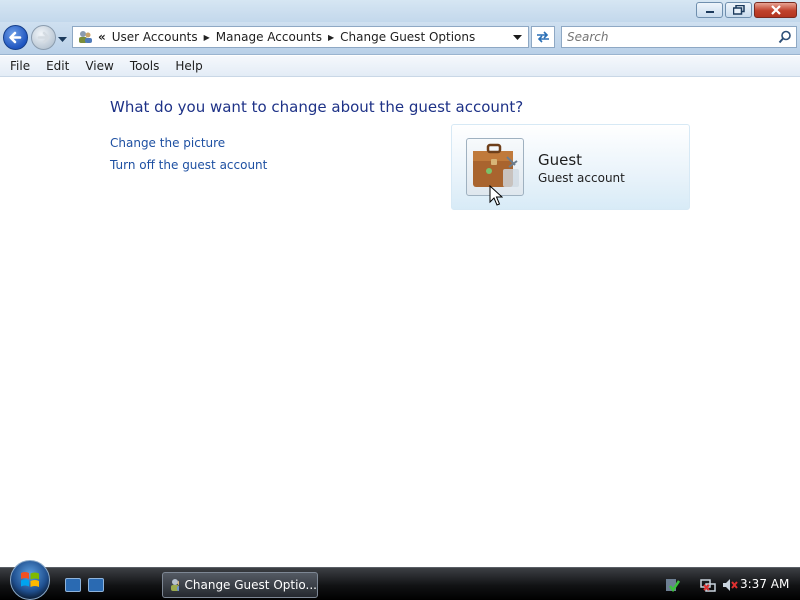 This screenshot has width=800, height=600. What do you see at coordinates (517, 37) in the screenshot?
I see `address-history-dropdown-icon` at bounding box center [517, 37].